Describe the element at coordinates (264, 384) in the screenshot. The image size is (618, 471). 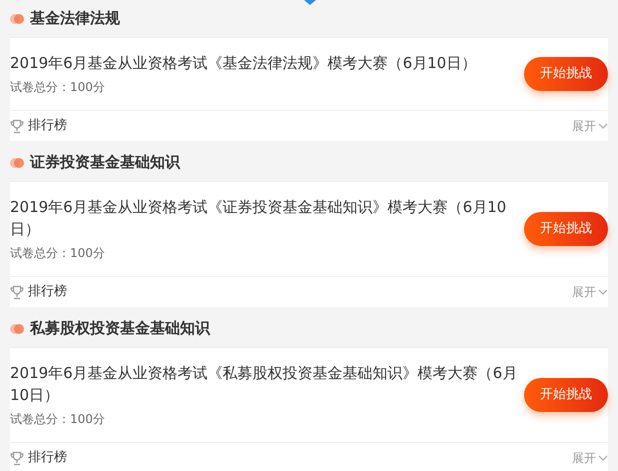
I see `exam-title: 2019年6月基金从业资格考试《私募股权投资基金基础知识》模考大赛（6月10日）` at that location.